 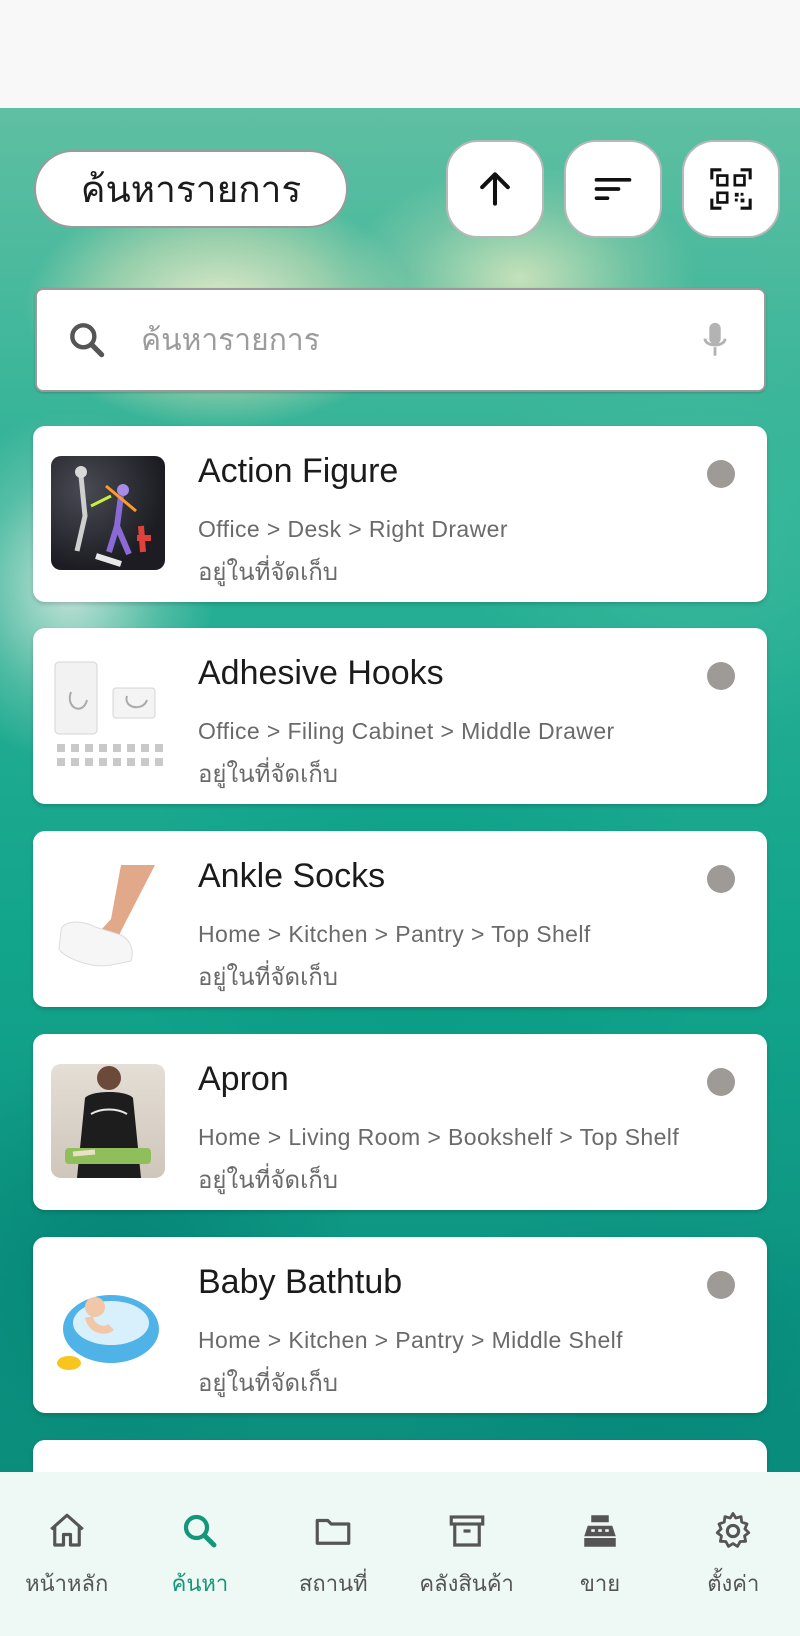 I want to click on archive-icon, so click(x=466, y=1531).